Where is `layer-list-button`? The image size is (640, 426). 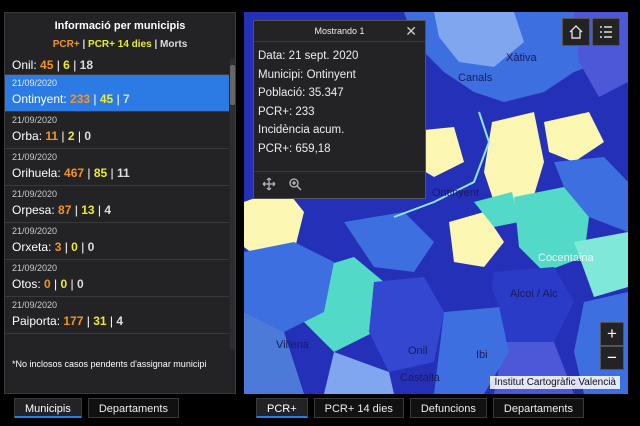 layer-list-button is located at coordinates (606, 32).